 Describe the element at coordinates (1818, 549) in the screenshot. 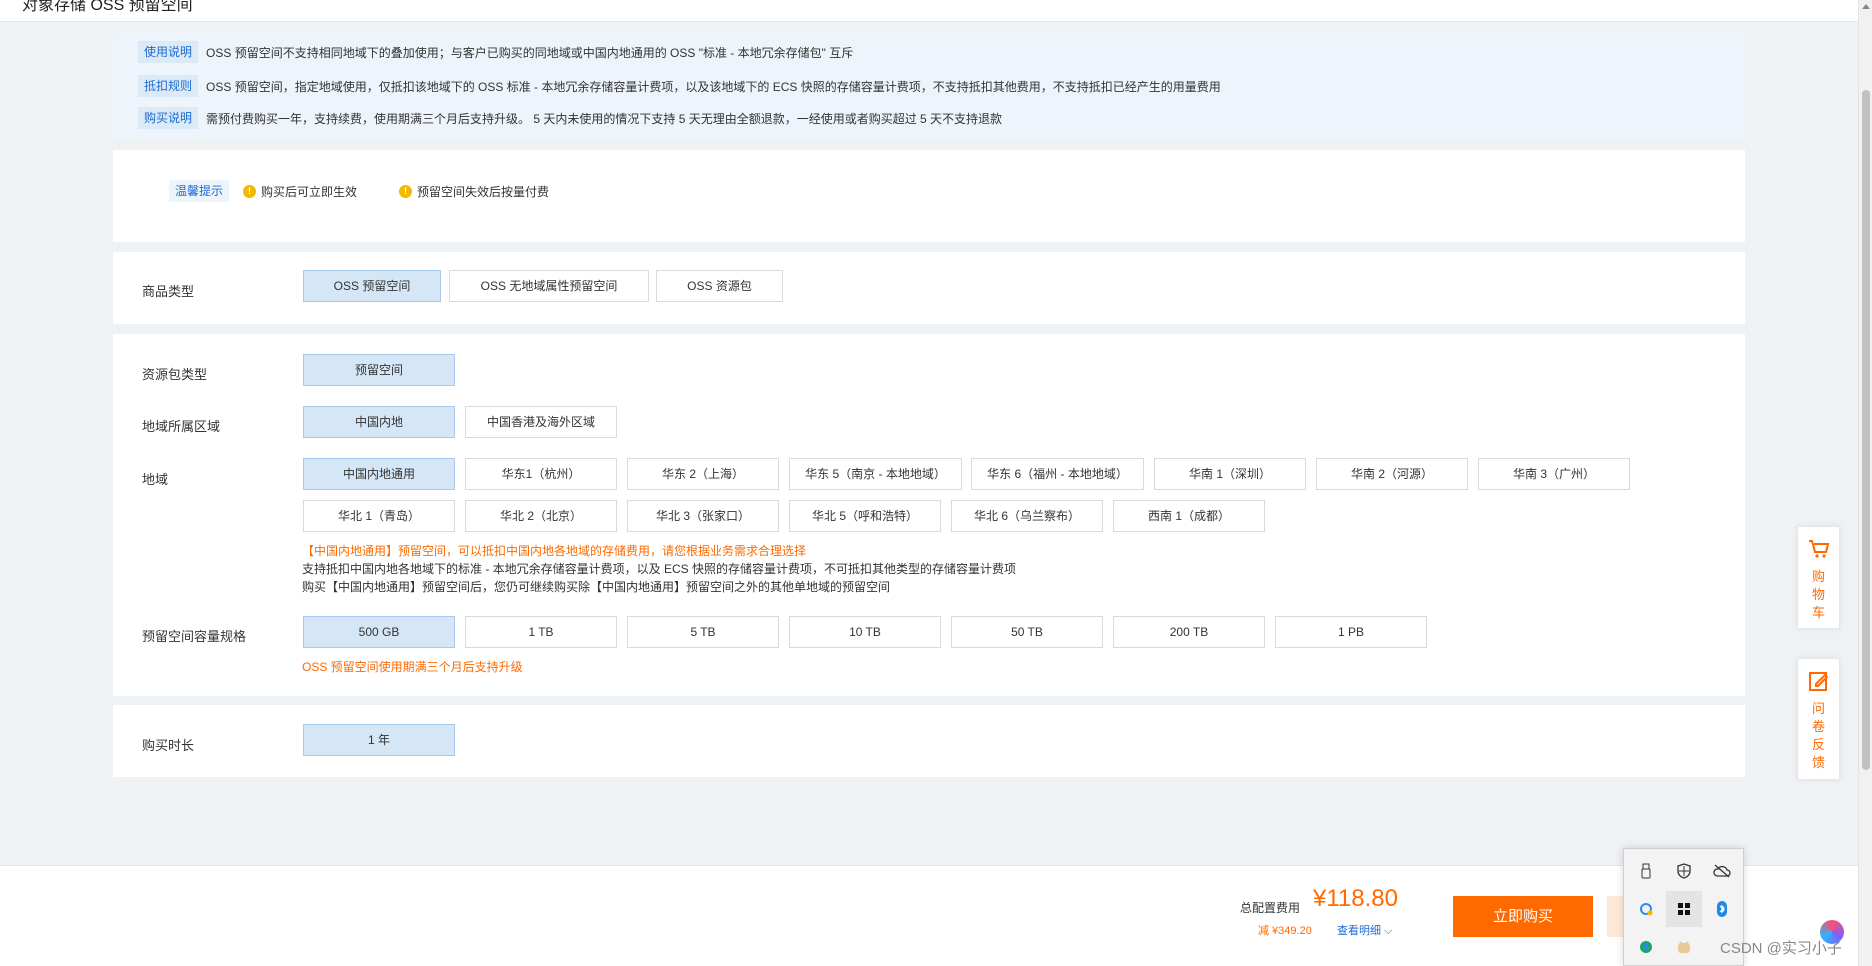

I see `cart-icon` at that location.